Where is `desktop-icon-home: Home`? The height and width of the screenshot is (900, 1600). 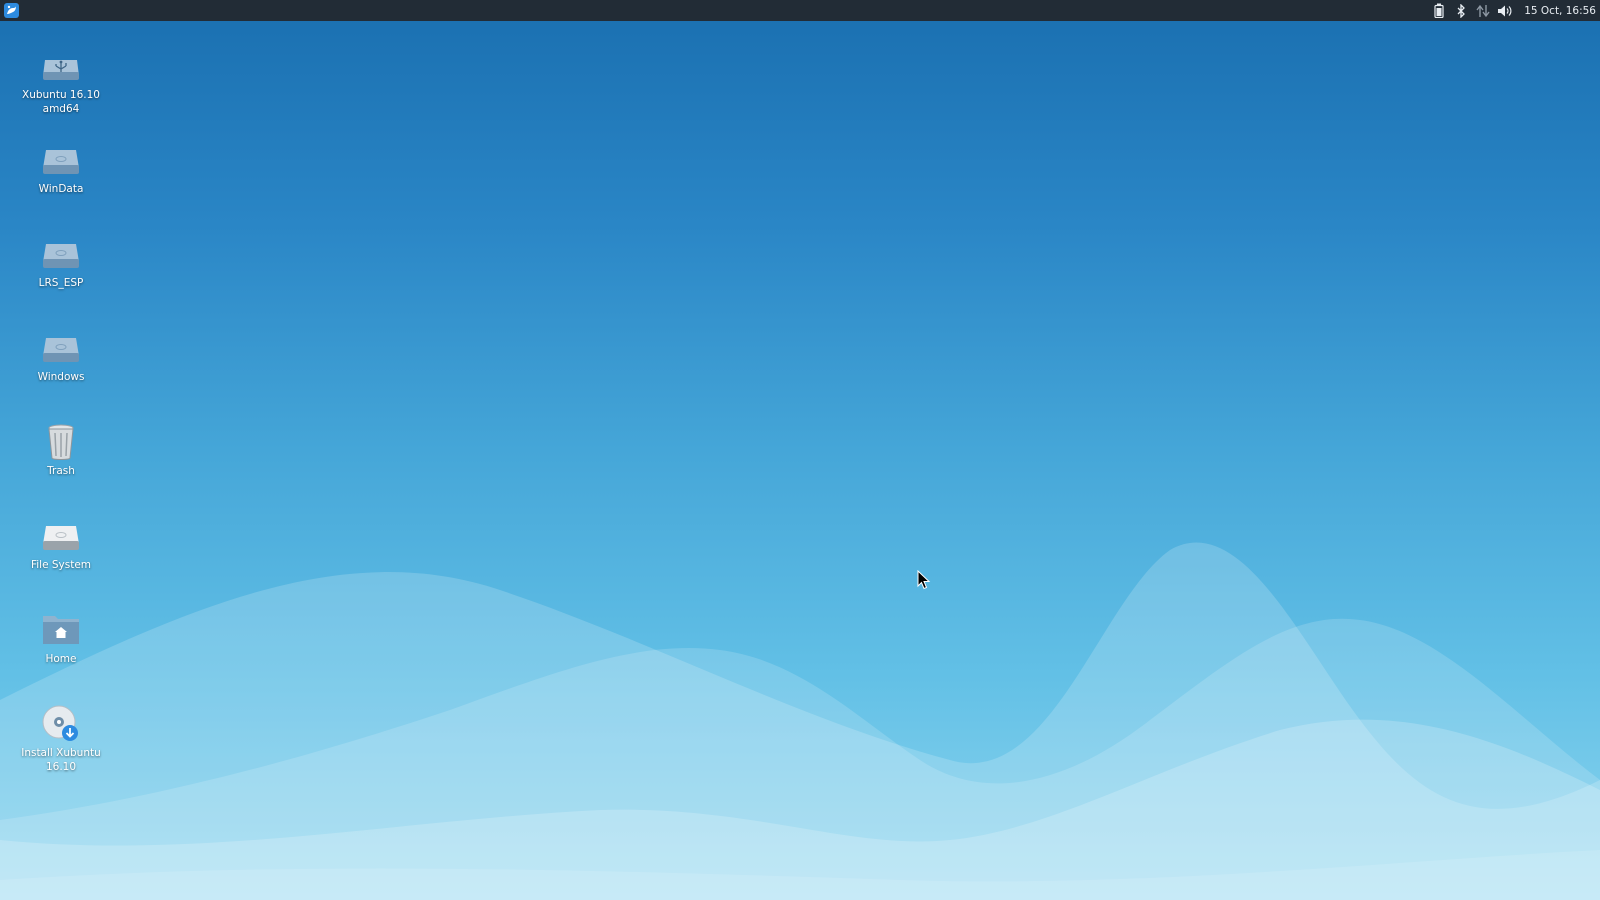
desktop-icon-home: Home is located at coordinates (61, 638).